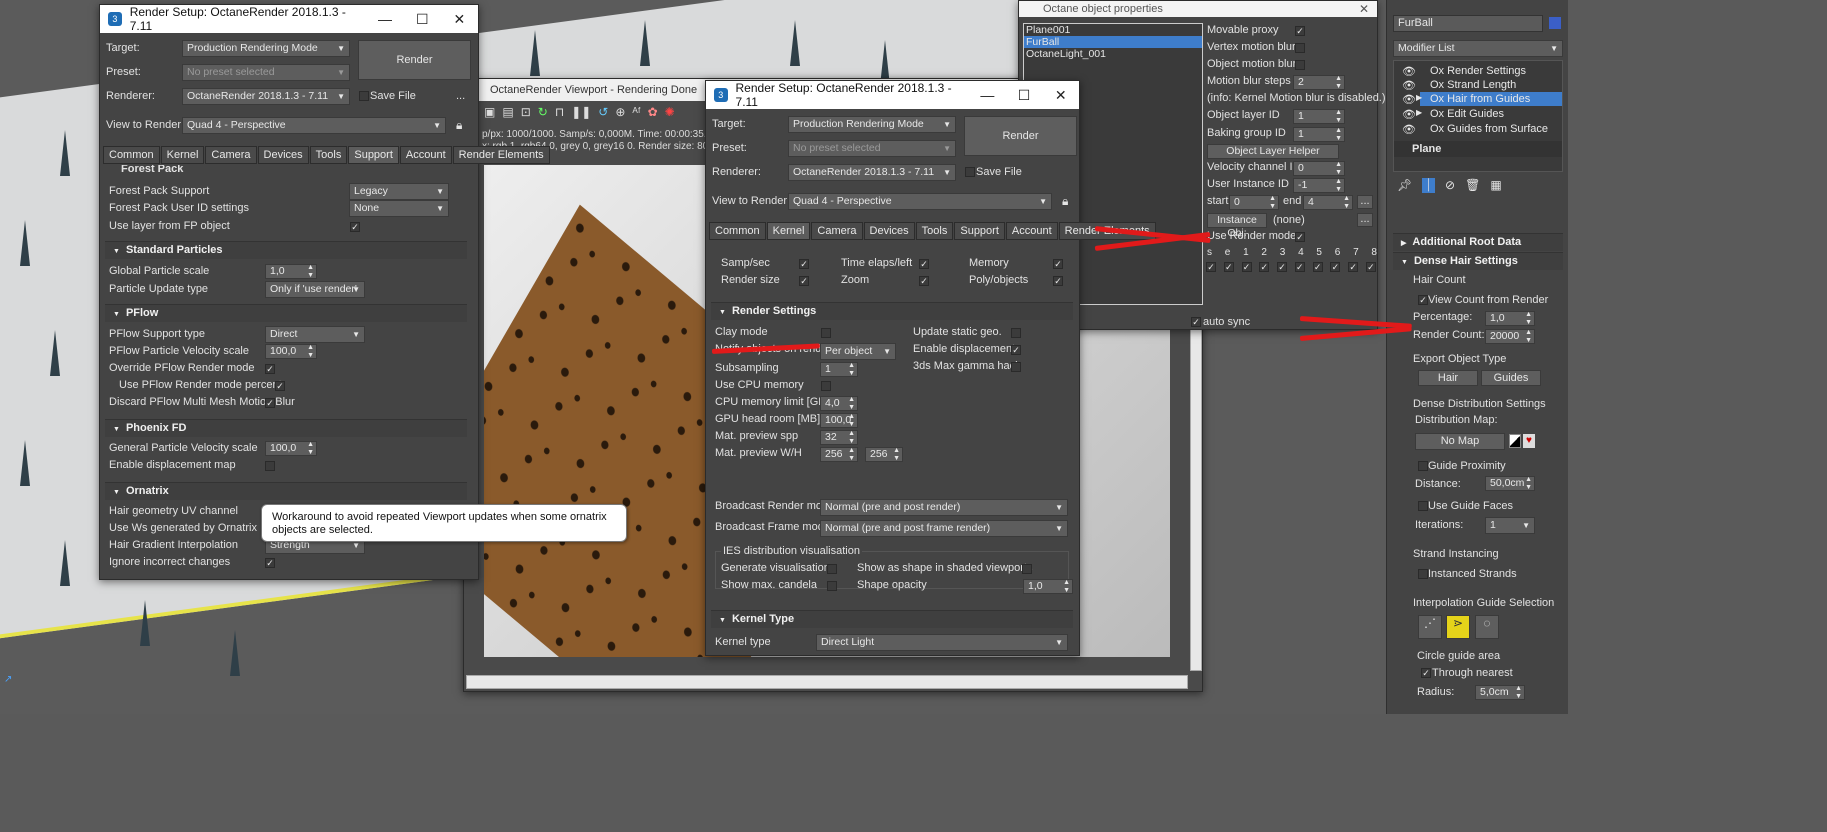 Image resolution: width=1827 pixels, height=832 pixels. I want to click on view-count-checkbox: ✓, so click(1423, 300).